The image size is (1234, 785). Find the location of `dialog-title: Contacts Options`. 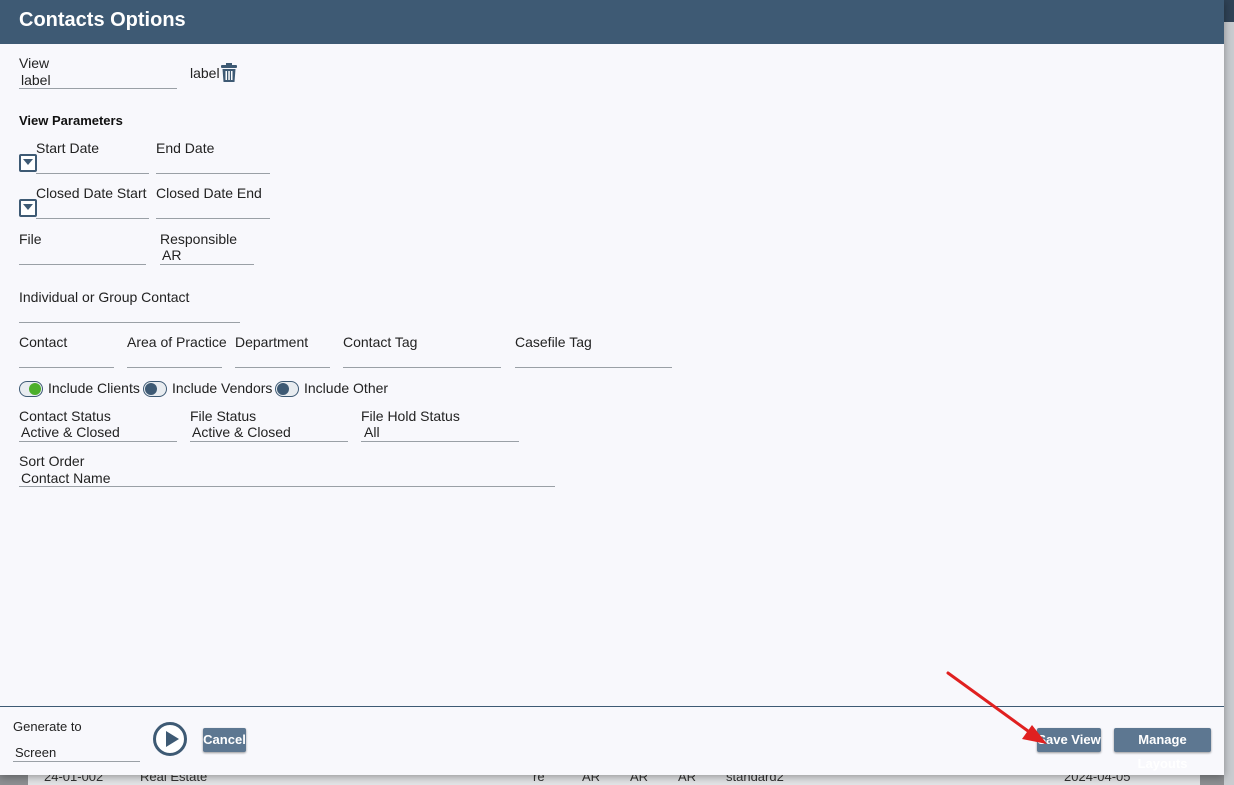

dialog-title: Contacts Options is located at coordinates (102, 20).